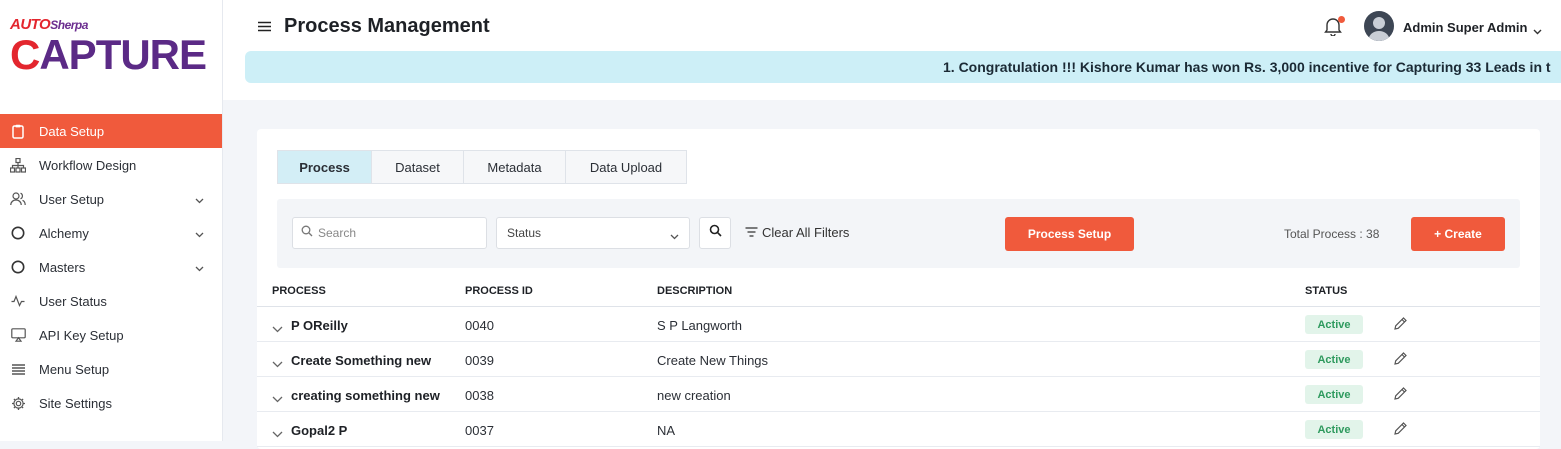 Image resolution: width=1561 pixels, height=449 pixels. Describe the element at coordinates (700, 325) in the screenshot. I see `process-description: S P Langworth` at that location.